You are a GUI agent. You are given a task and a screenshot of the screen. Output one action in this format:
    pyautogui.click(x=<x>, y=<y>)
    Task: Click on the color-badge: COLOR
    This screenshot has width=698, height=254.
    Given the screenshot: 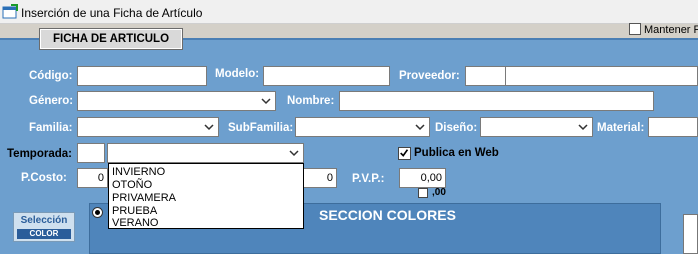 What is the action you would take?
    pyautogui.click(x=44, y=234)
    